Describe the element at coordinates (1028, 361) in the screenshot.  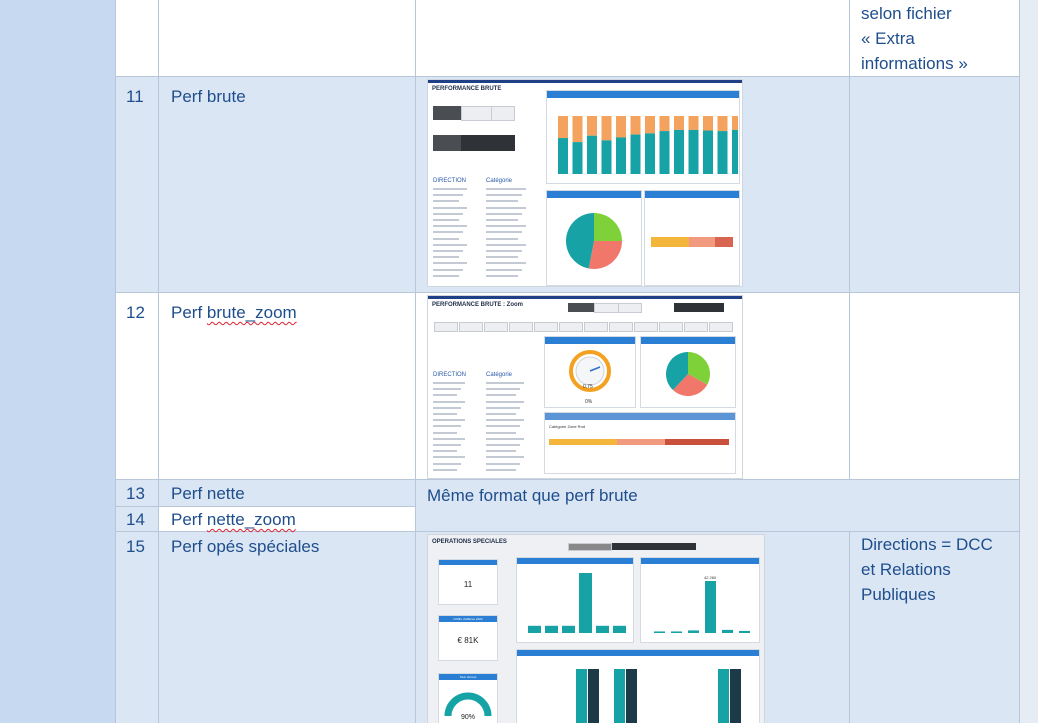
I see `right-margin` at that location.